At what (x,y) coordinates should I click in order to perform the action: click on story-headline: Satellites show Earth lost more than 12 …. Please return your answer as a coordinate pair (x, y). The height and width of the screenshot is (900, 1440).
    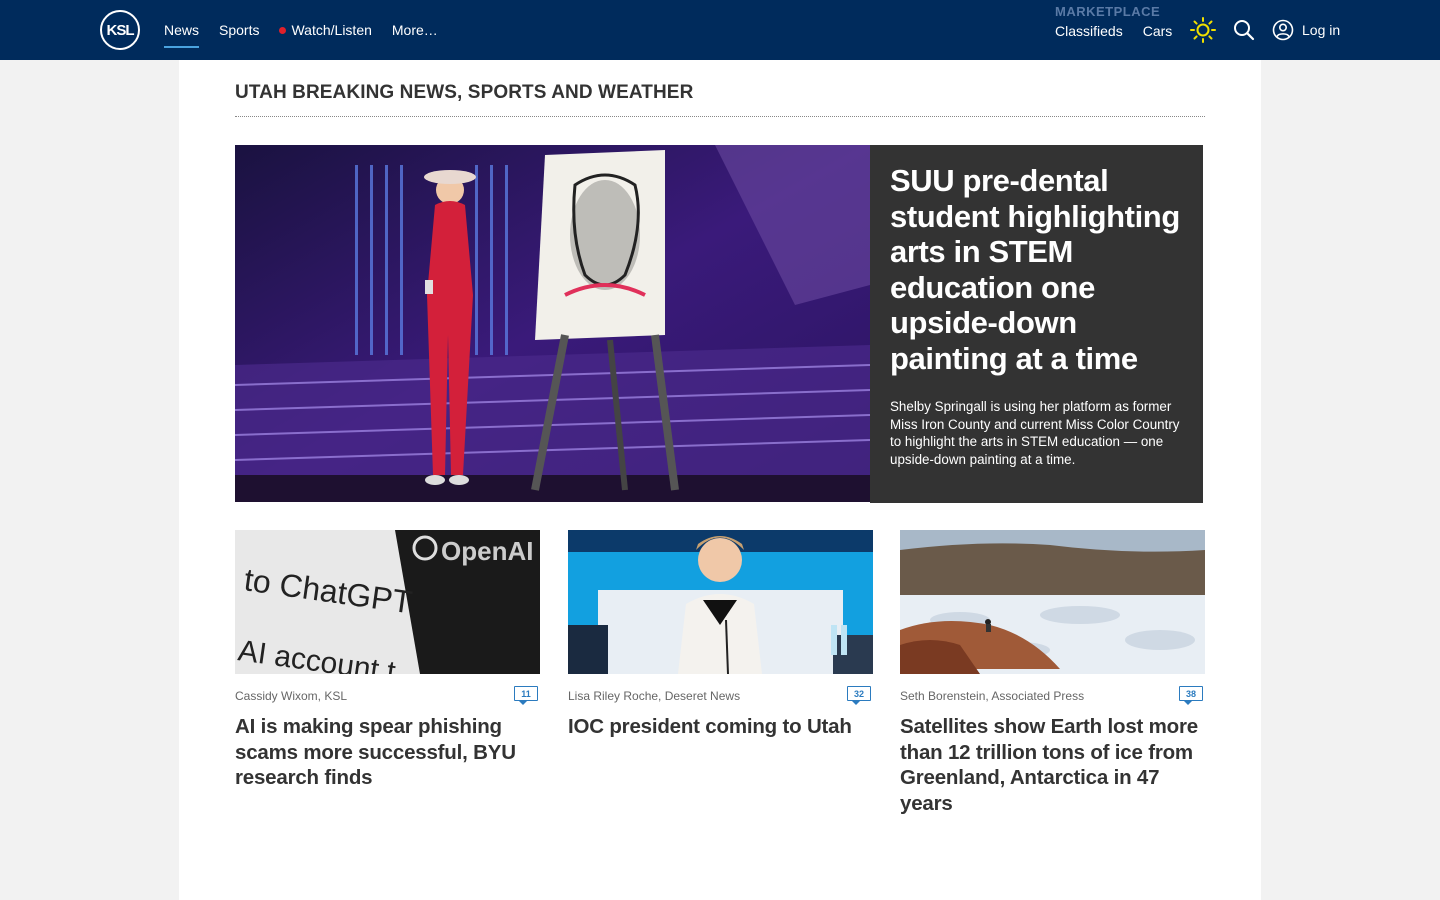
    Looking at the image, I should click on (1052, 765).